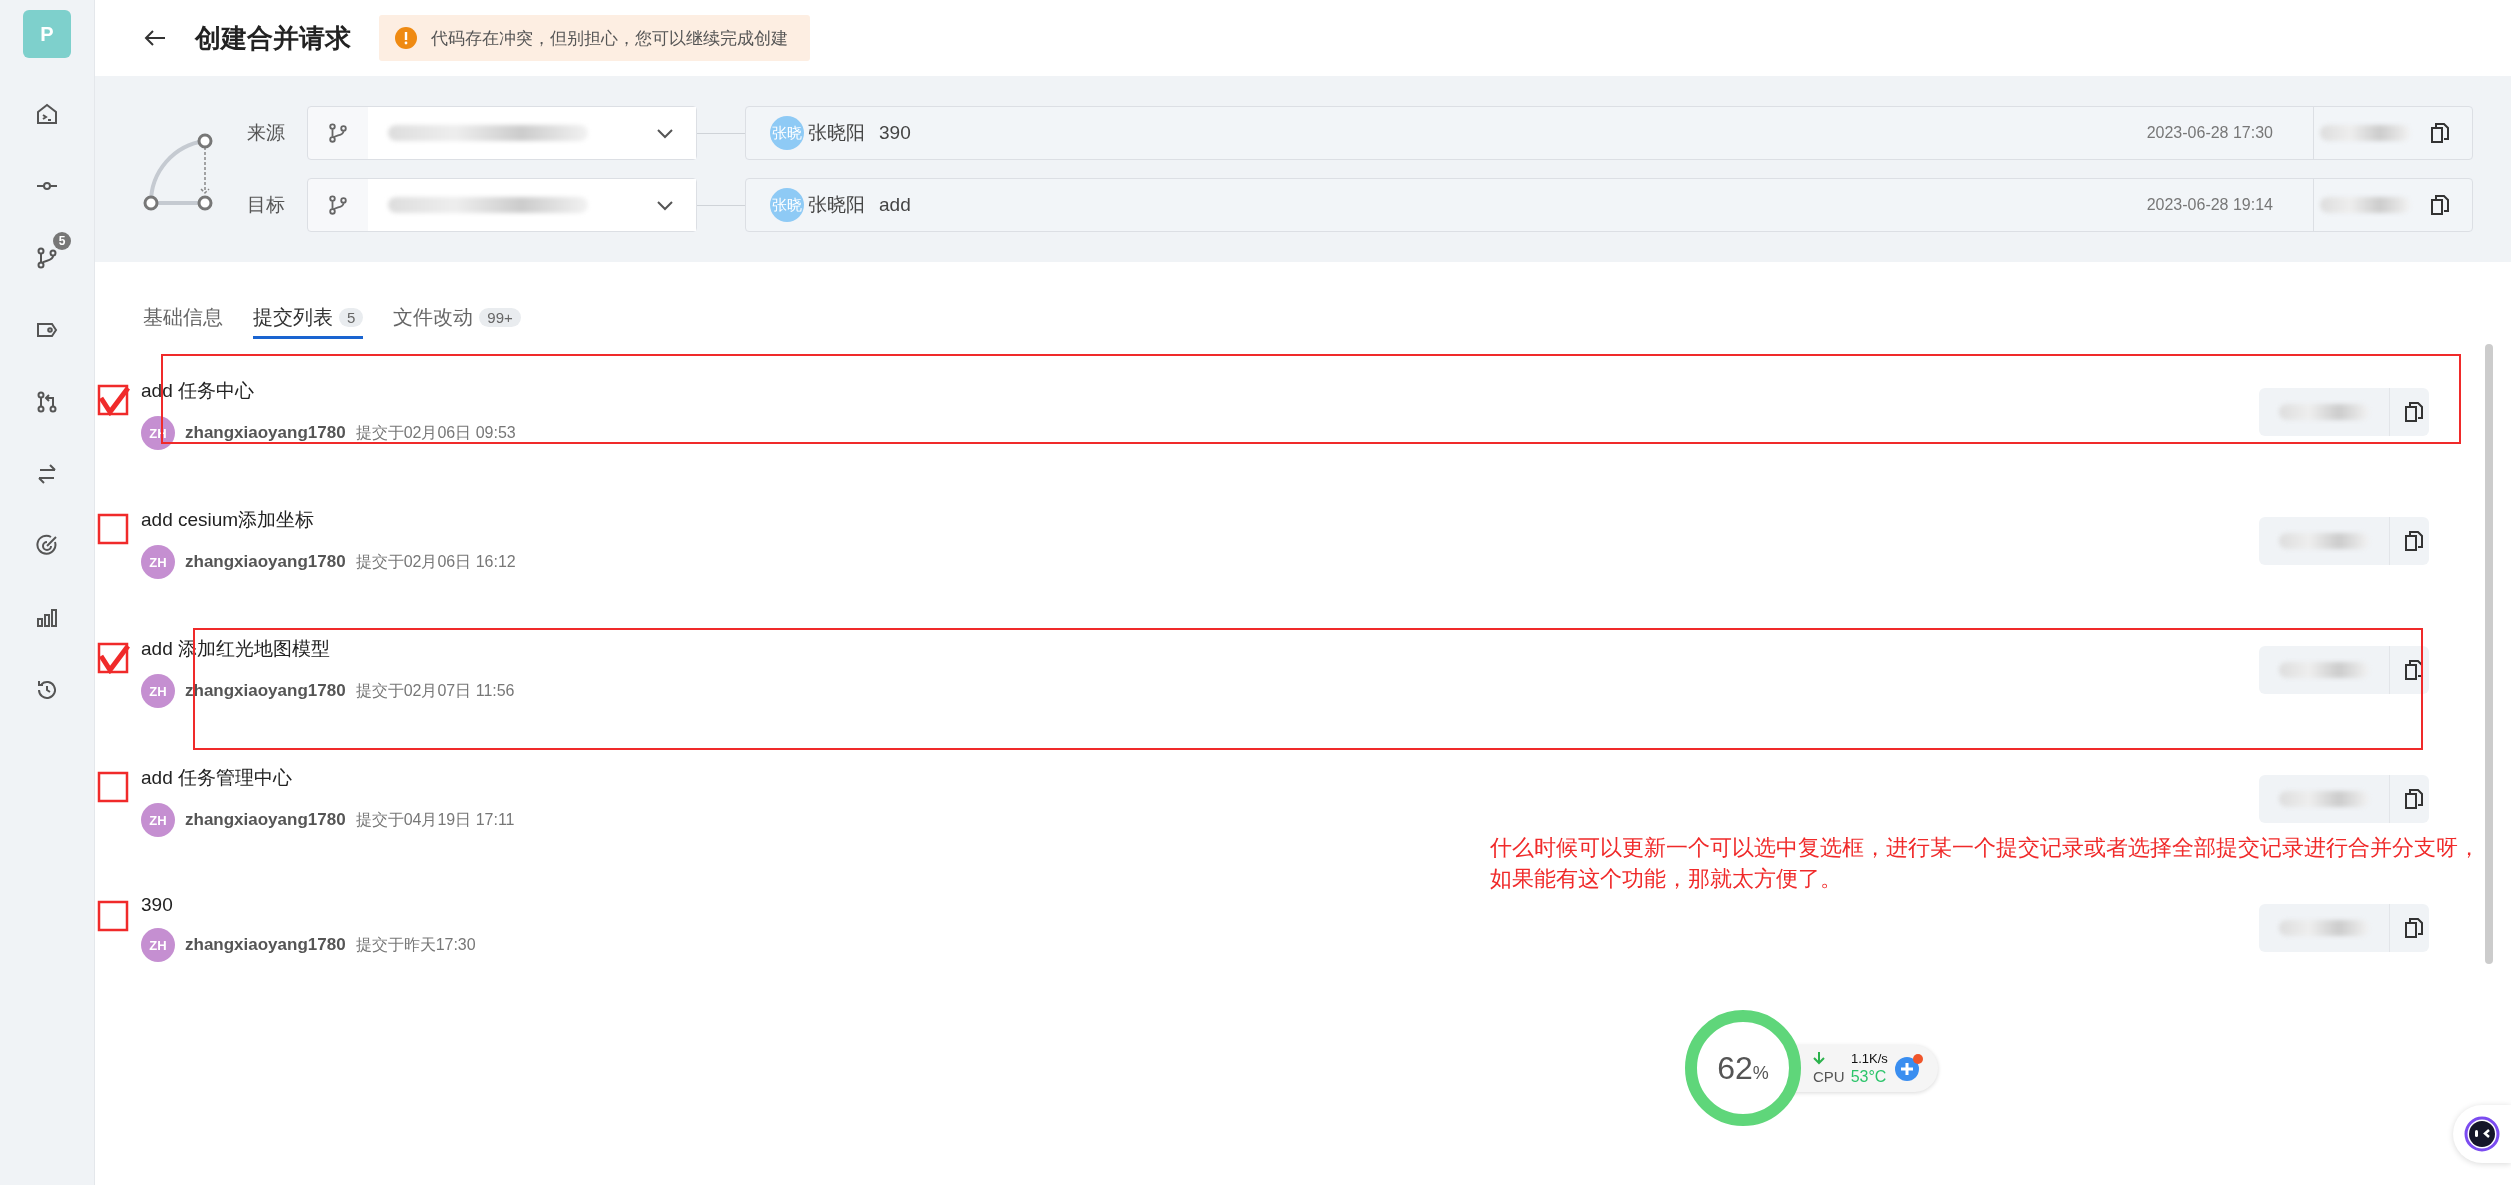  I want to click on commit-message: 390, so click(895, 133).